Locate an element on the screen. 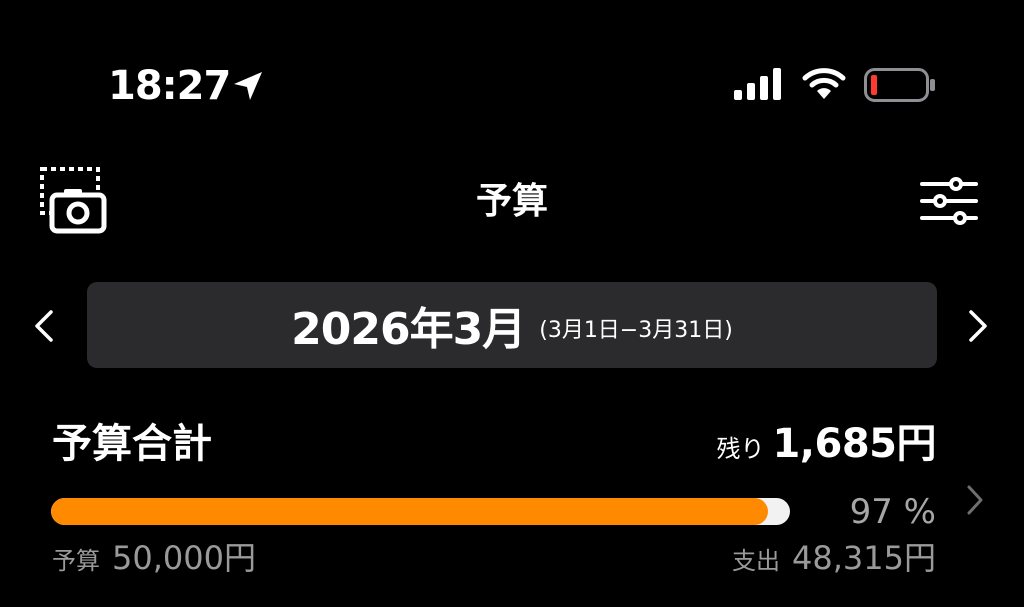 The width and height of the screenshot is (1024, 607). wifi-icon is located at coordinates (824, 83).